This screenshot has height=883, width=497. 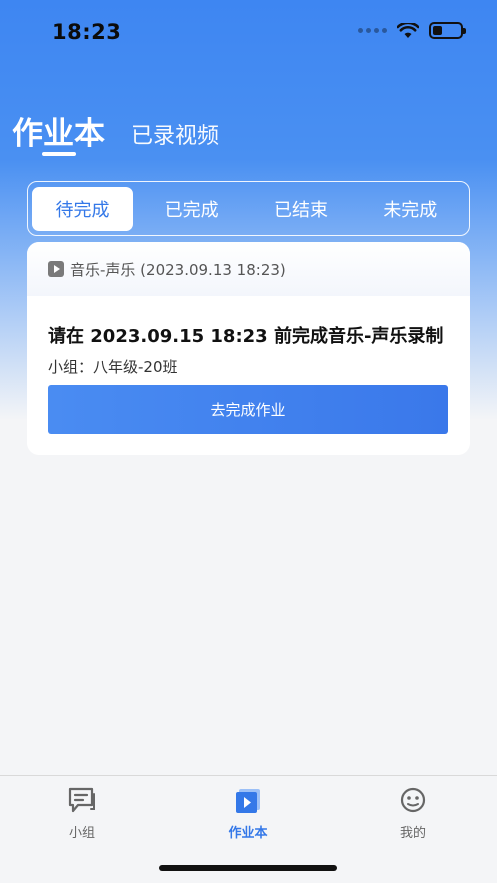 What do you see at coordinates (113, 367) in the screenshot?
I see `card-group: 小组：八年级-20班` at bounding box center [113, 367].